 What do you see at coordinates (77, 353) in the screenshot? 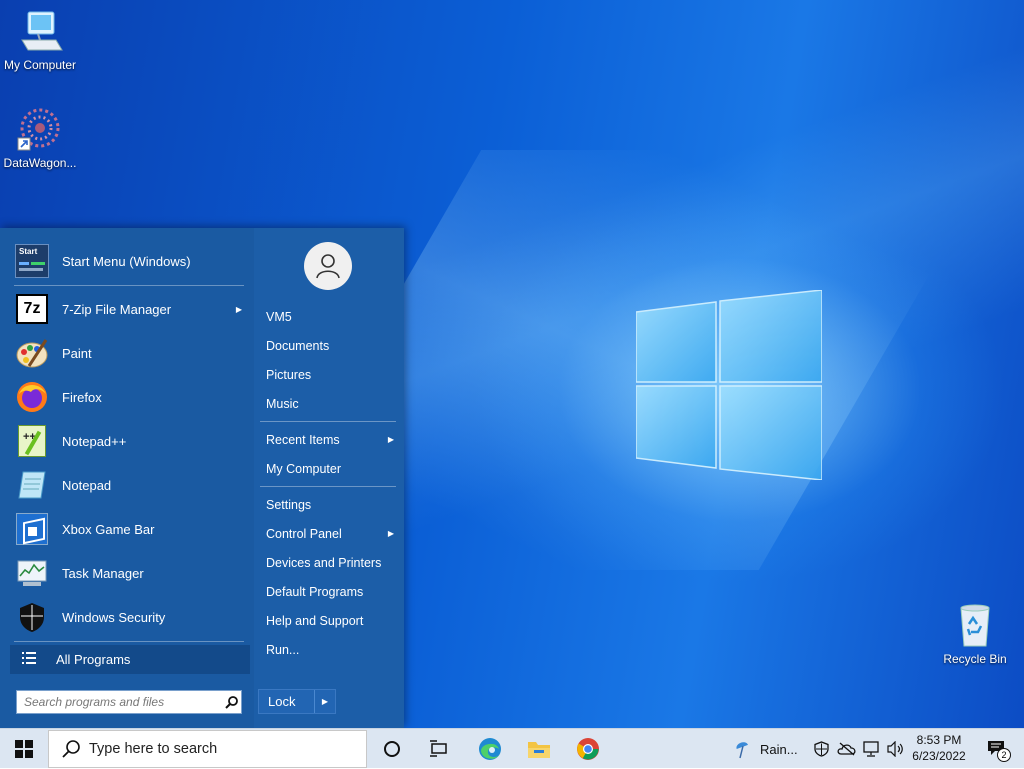
I see `program-label: Paint` at bounding box center [77, 353].